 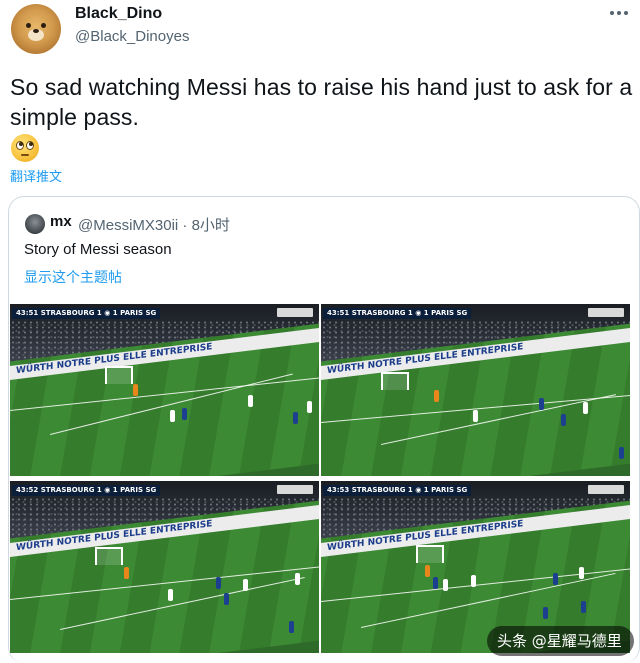 What do you see at coordinates (619, 13) in the screenshot?
I see `more-horizontal-icon` at bounding box center [619, 13].